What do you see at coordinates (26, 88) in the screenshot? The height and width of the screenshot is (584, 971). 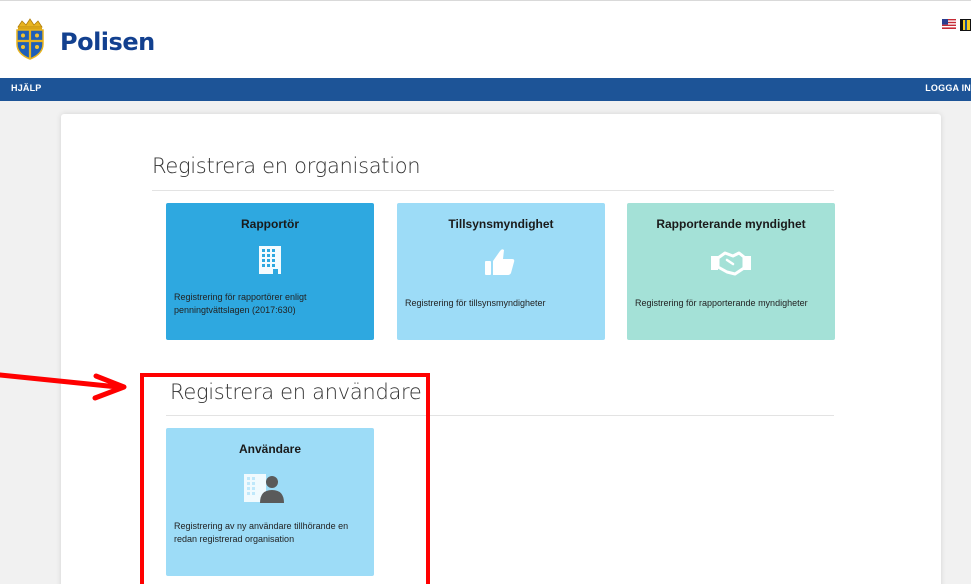 I see `help-link: HJÄLP` at bounding box center [26, 88].